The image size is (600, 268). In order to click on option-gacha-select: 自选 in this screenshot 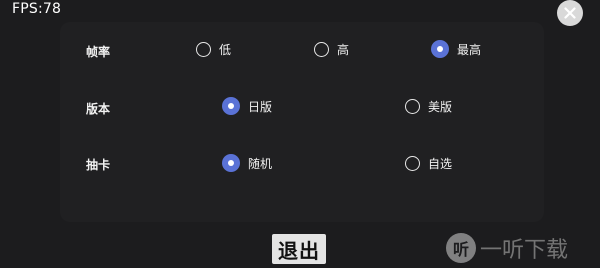, I will do `click(428, 163)`.